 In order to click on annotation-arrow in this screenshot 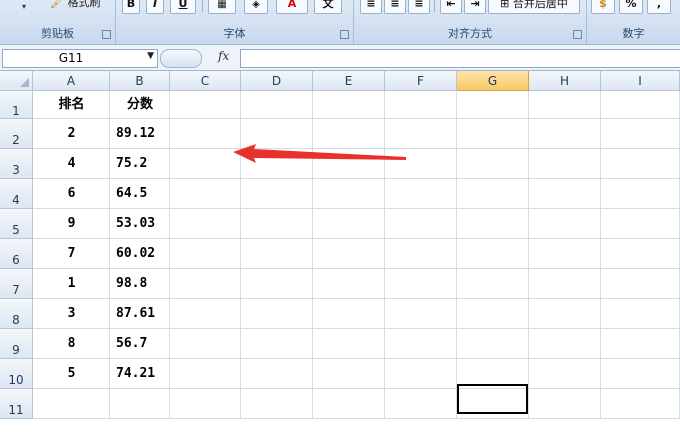, I will do `click(319, 153)`.